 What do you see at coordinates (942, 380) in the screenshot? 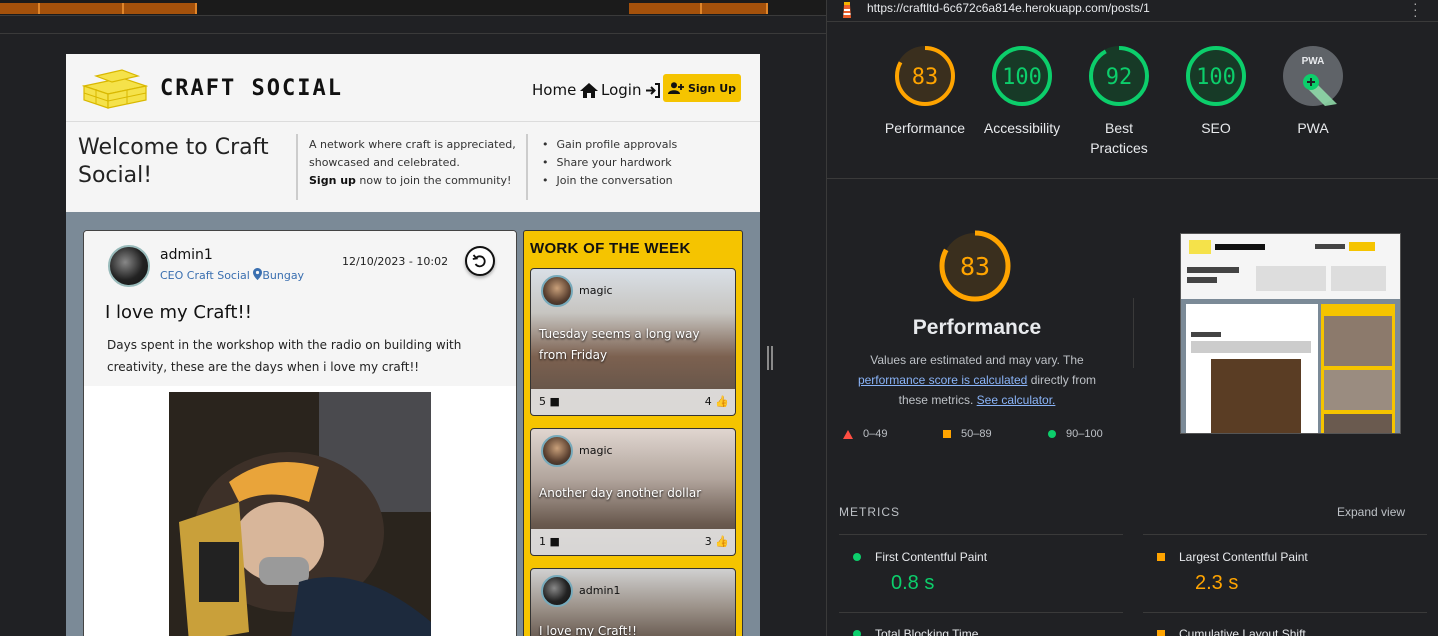
I see `score-calculated-link: performance score is calculated` at bounding box center [942, 380].